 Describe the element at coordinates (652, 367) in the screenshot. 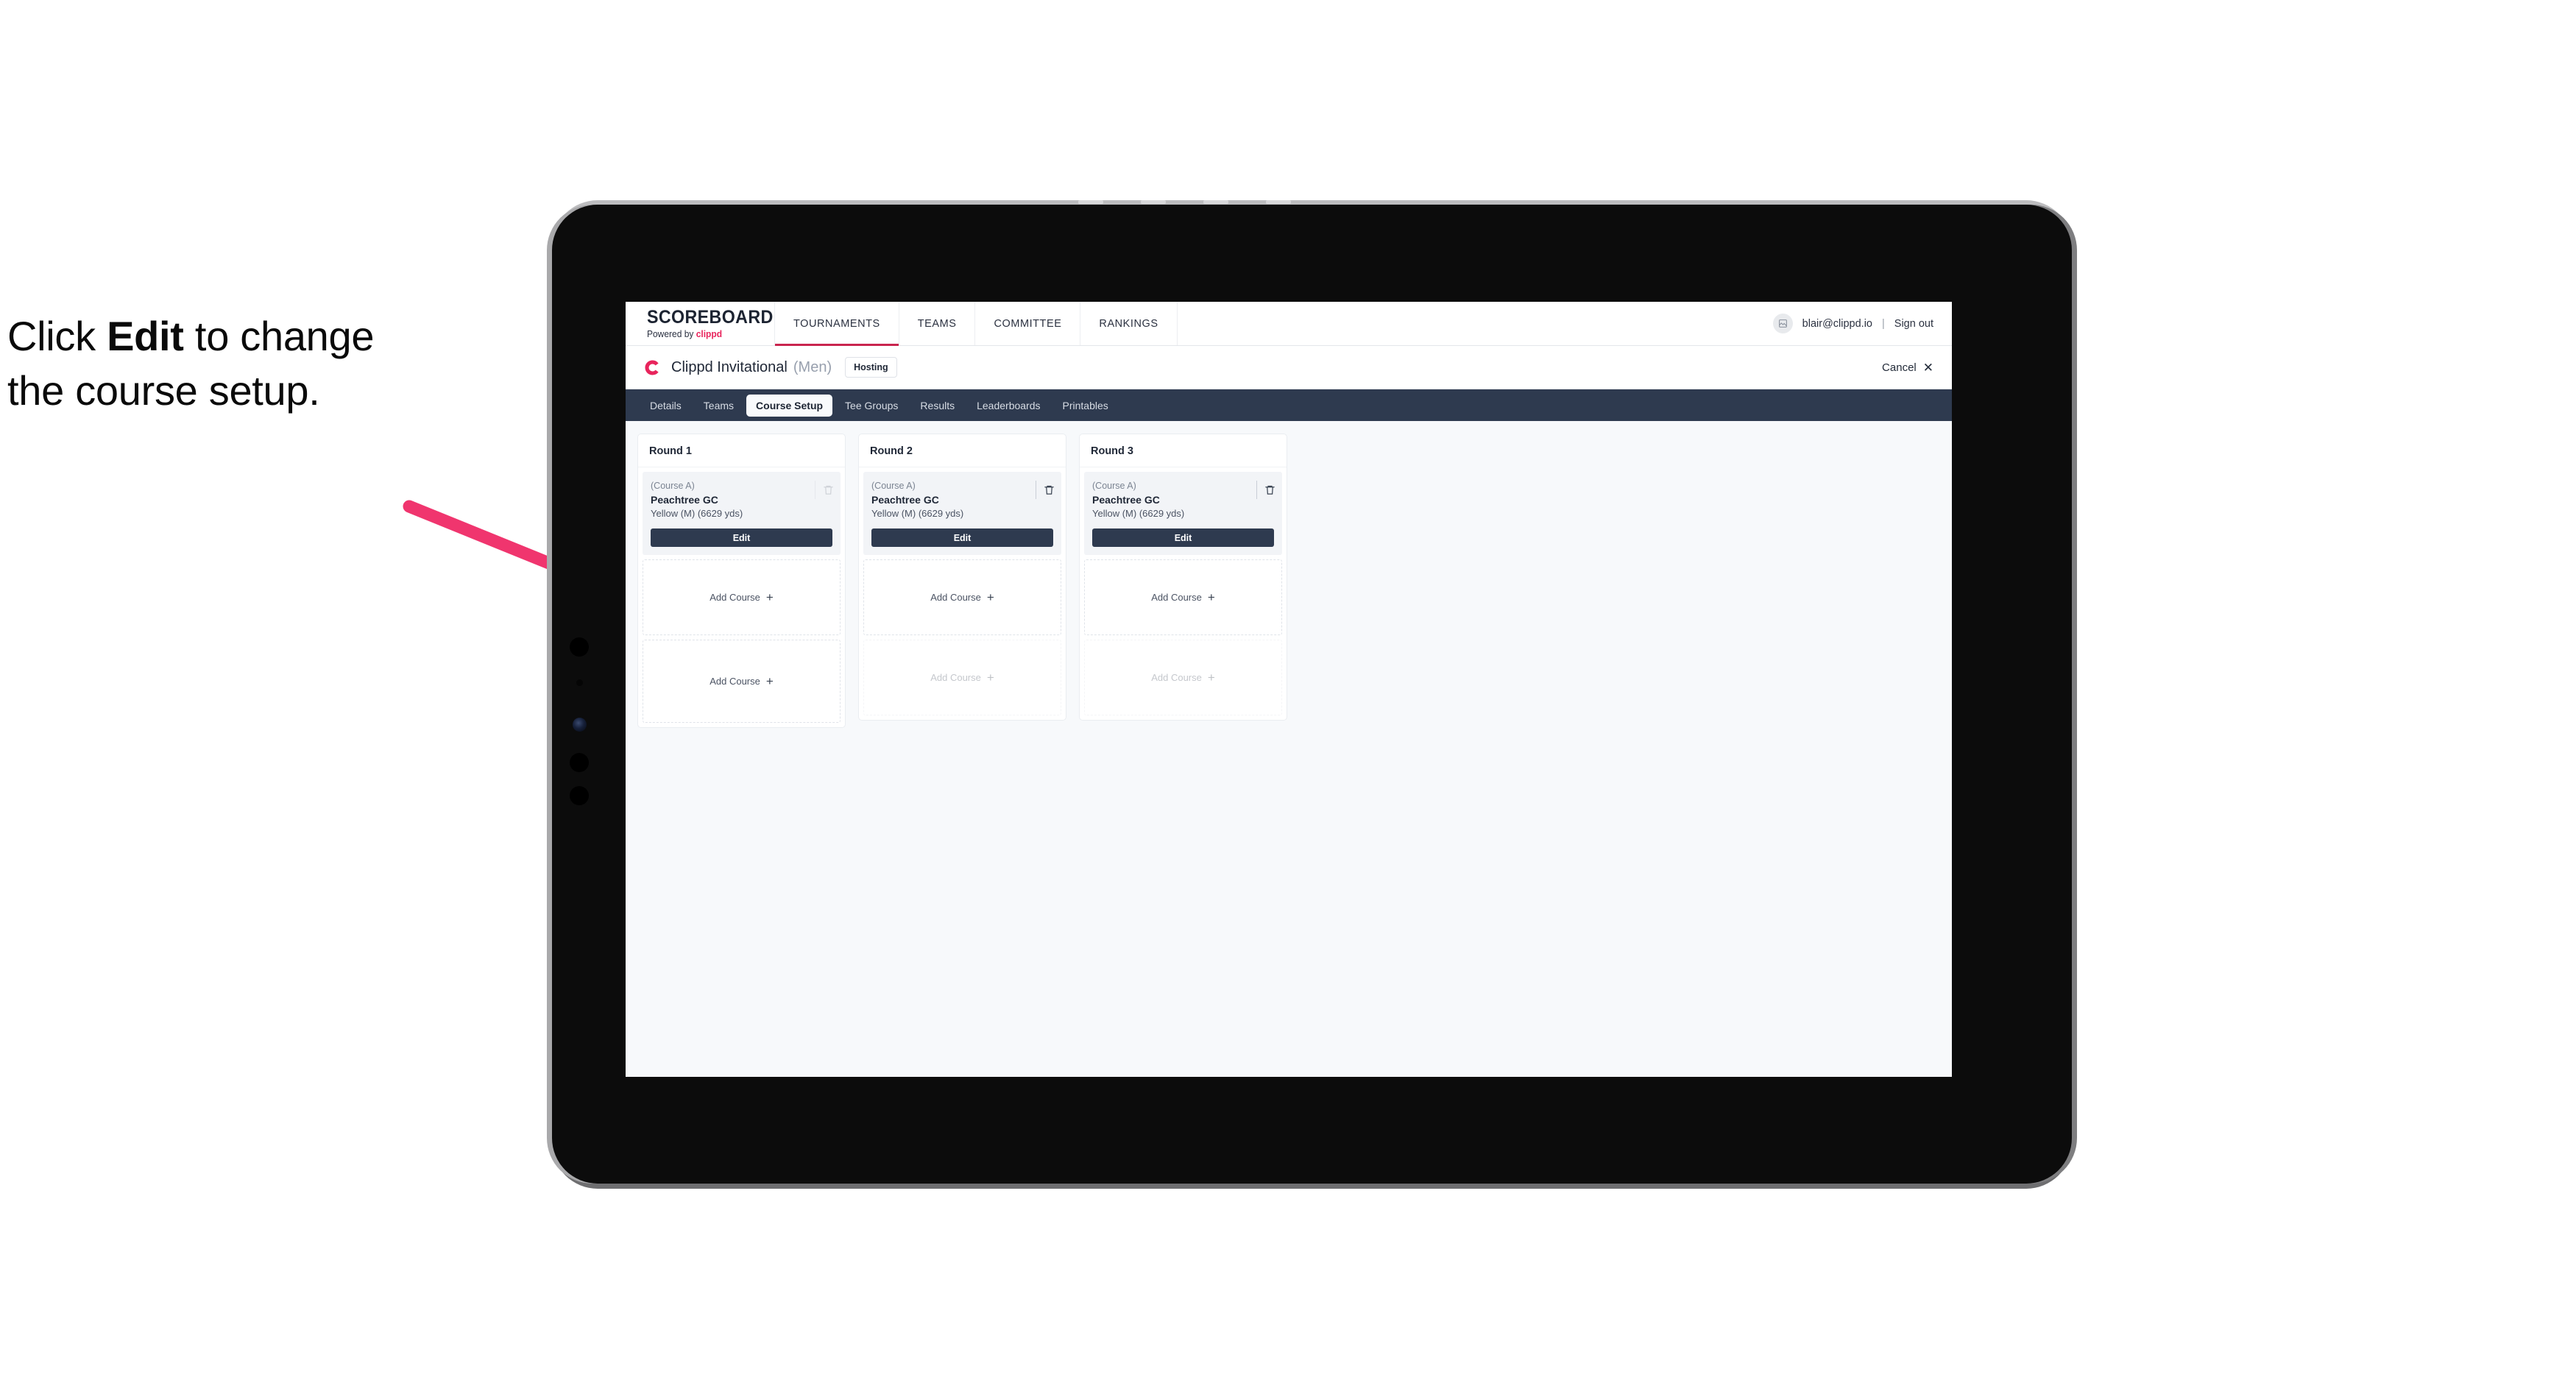

I see `clippd-c-logo` at that location.